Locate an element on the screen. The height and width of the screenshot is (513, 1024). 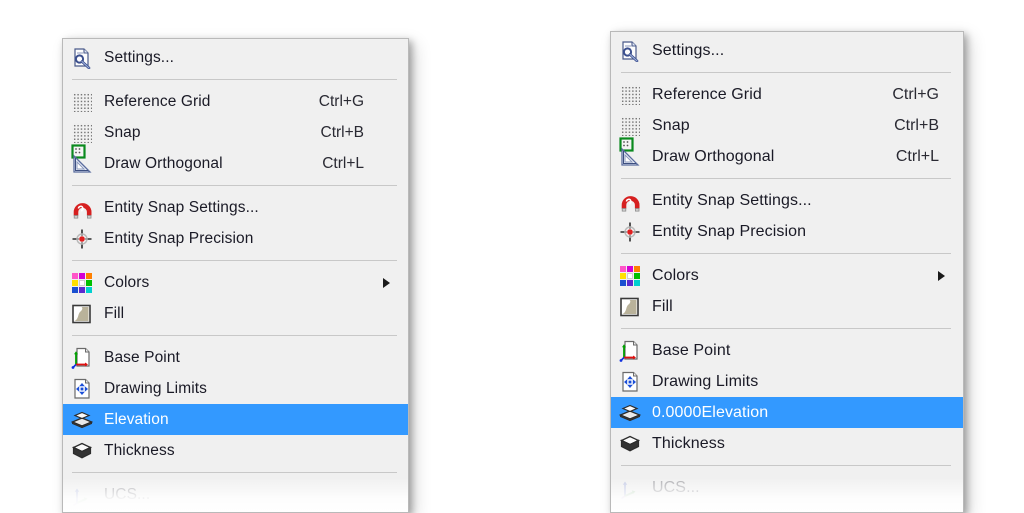
menu-item-label: Elevation is located at coordinates (136, 419).